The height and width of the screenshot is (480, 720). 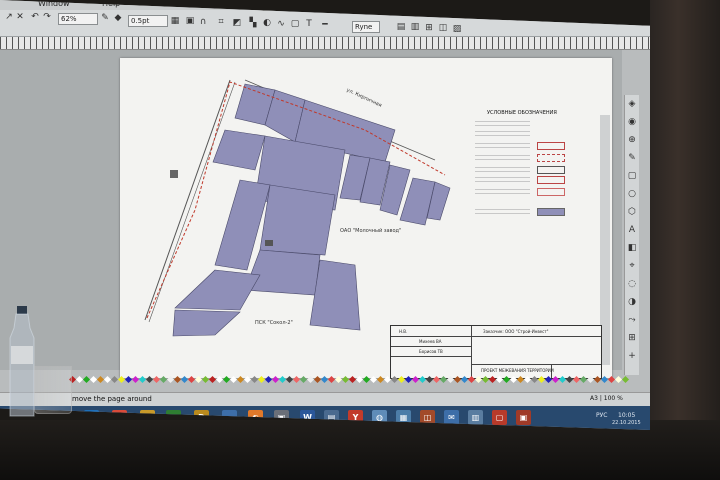 I want to click on glass-cup, so click(x=53, y=390).